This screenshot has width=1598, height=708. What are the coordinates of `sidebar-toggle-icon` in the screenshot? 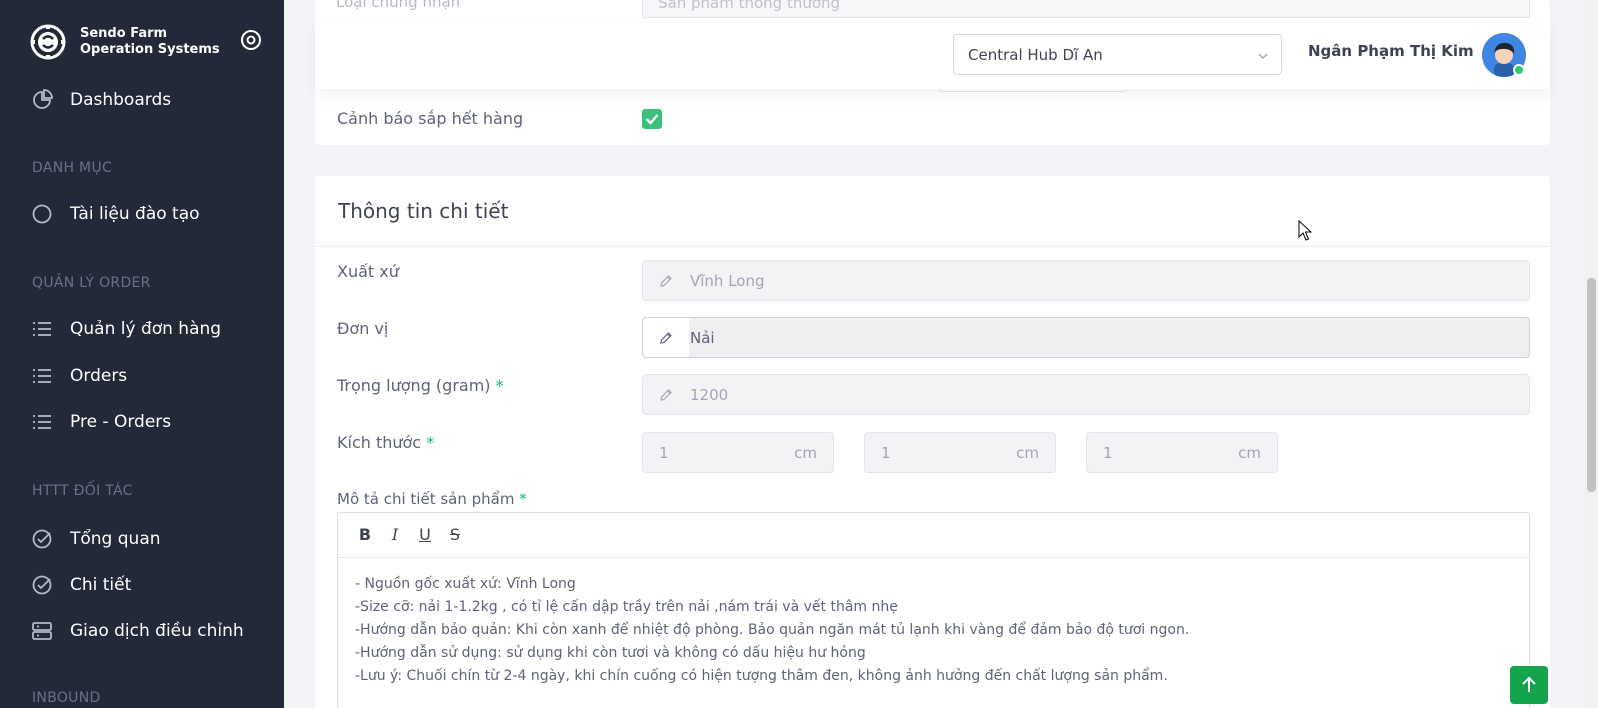 It's located at (251, 40).